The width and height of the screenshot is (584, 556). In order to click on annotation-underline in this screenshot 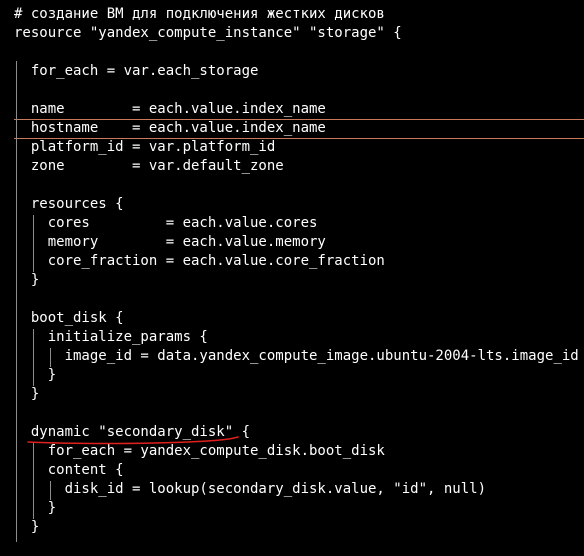, I will do `click(133, 440)`.